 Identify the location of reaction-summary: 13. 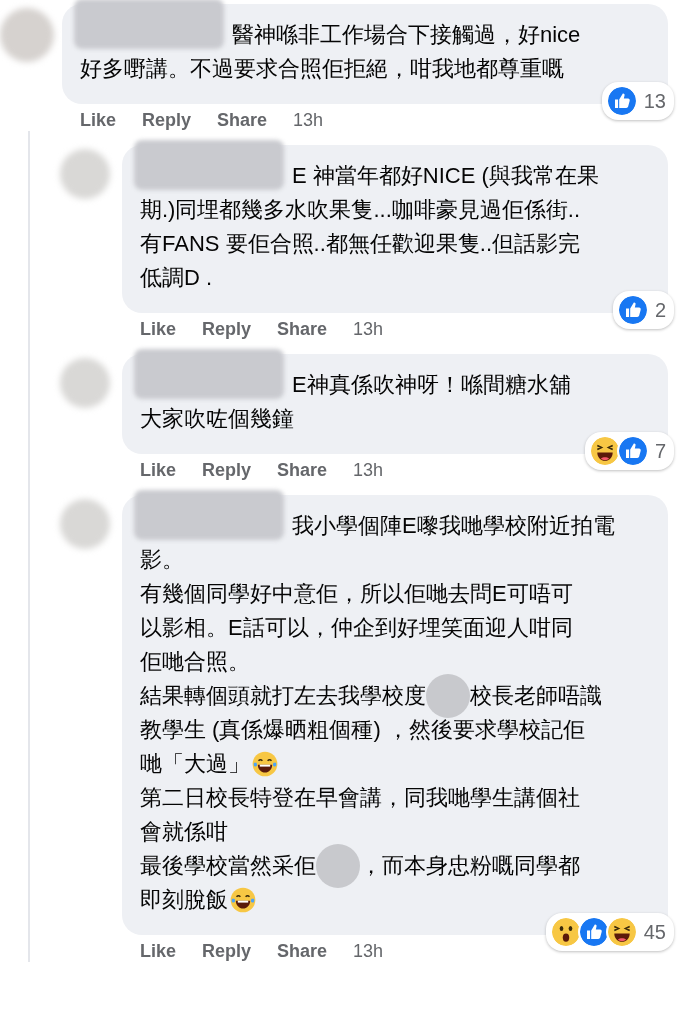
(637, 101).